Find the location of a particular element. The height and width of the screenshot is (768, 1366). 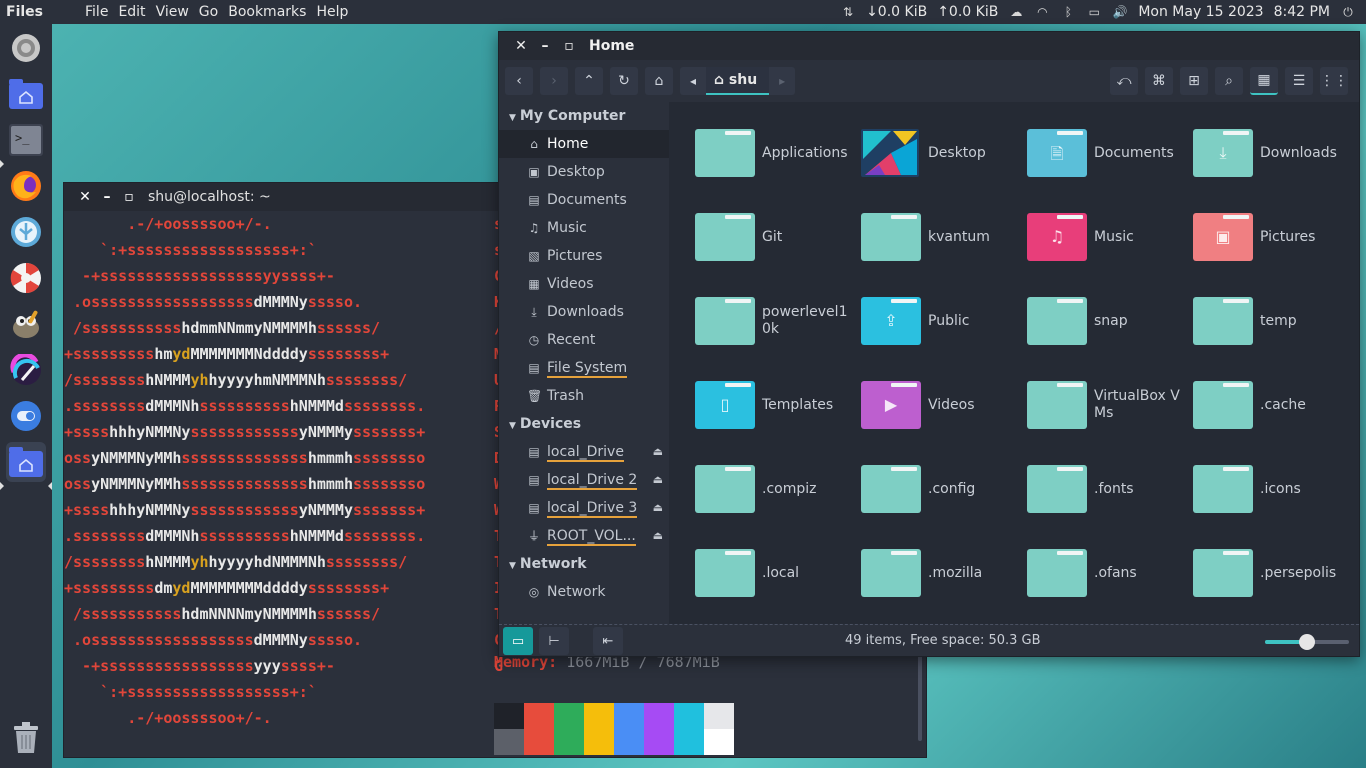

sidebar-item: ⌂ Home is located at coordinates (584, 144).